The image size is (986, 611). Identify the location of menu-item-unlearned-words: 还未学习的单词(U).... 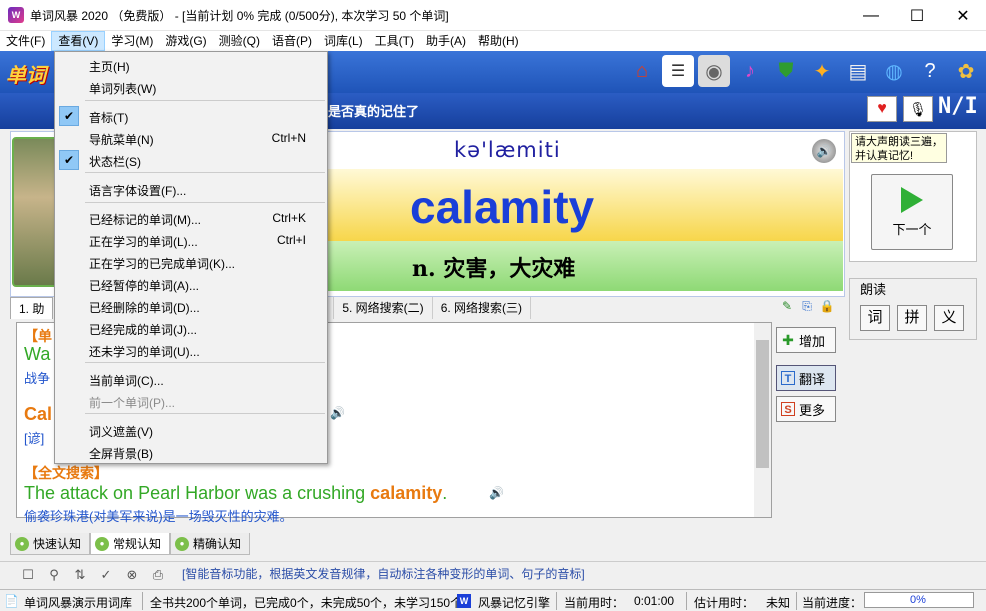
(191, 350).